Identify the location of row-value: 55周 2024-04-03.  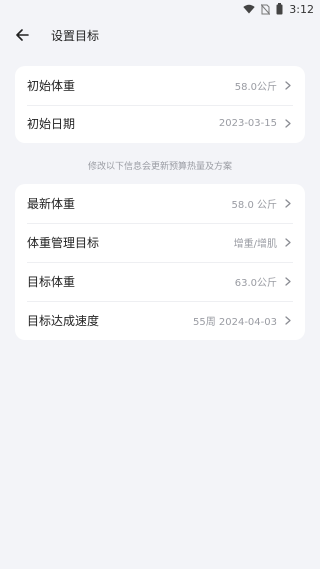
(234, 322).